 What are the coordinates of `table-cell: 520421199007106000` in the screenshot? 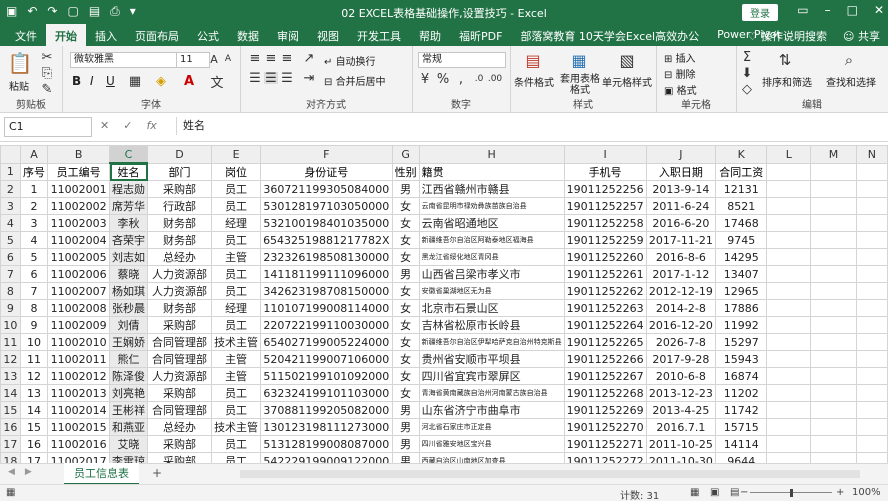 It's located at (326, 359).